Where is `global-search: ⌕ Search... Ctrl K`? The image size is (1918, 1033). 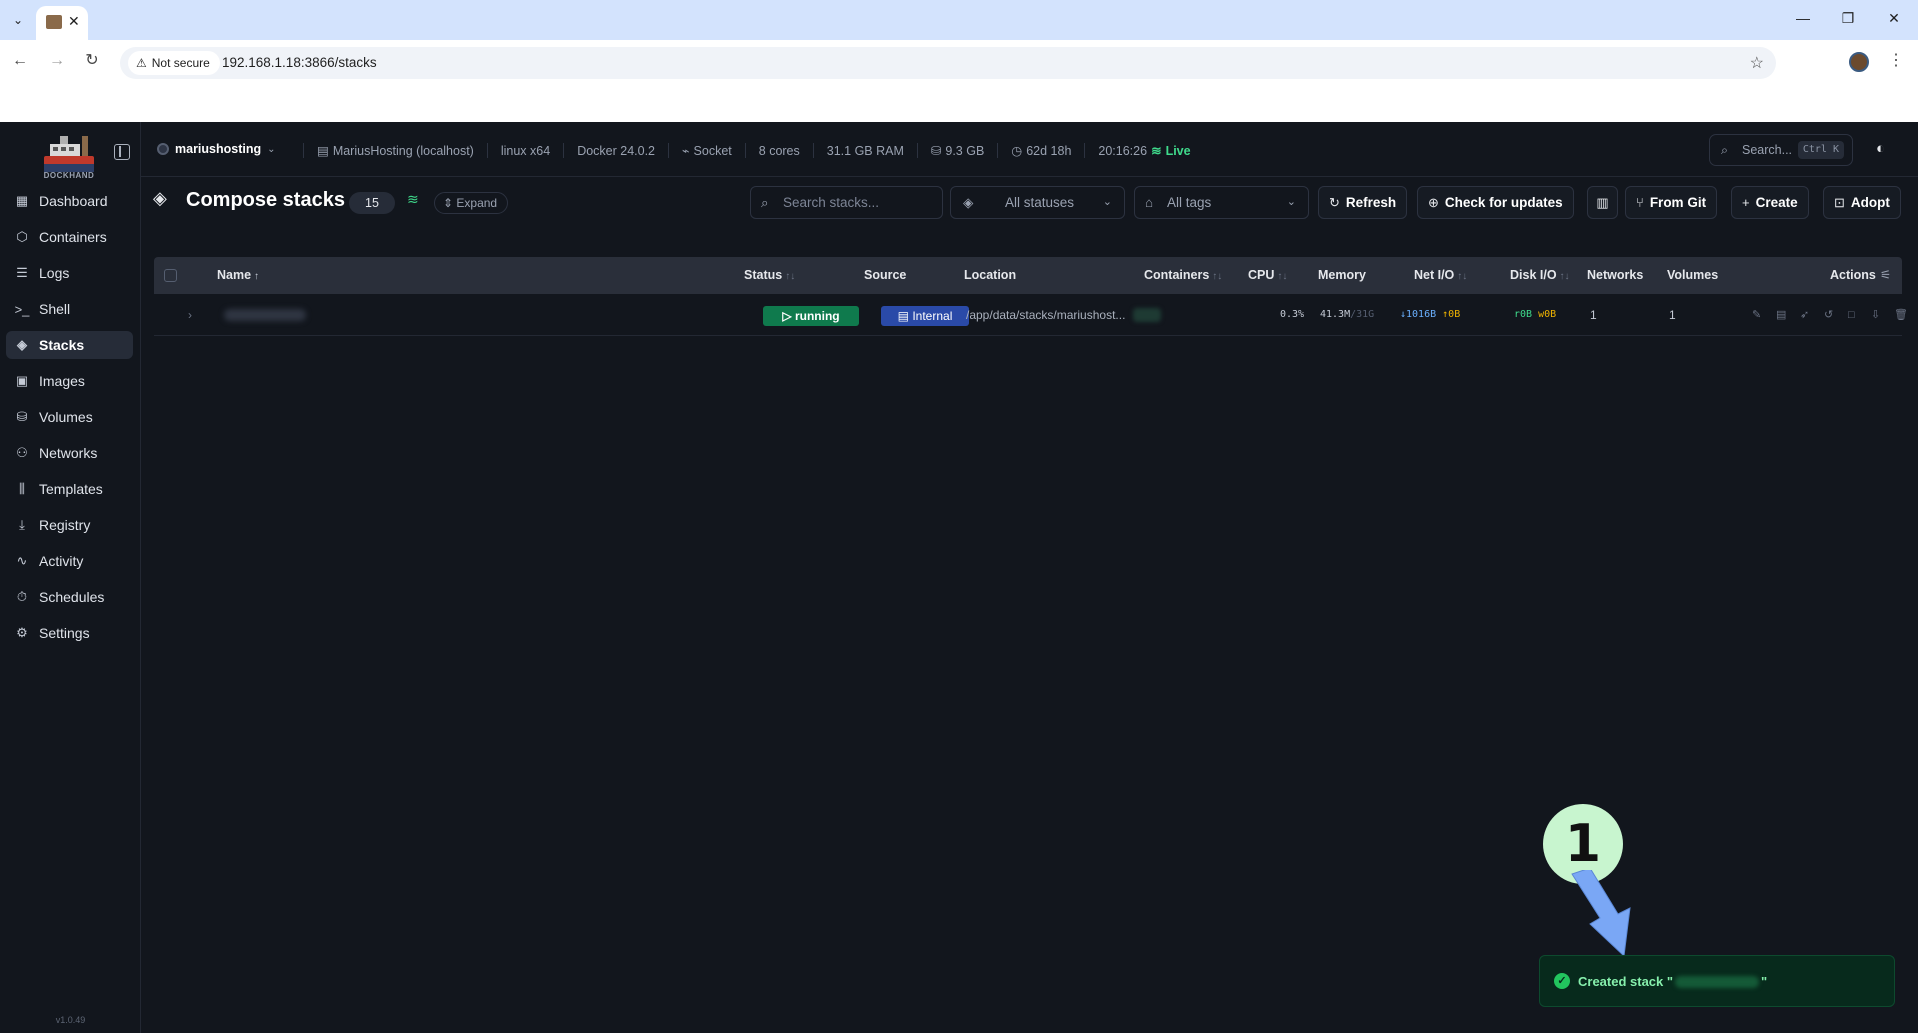
global-search: ⌕ Search... Ctrl K is located at coordinates (1781, 150).